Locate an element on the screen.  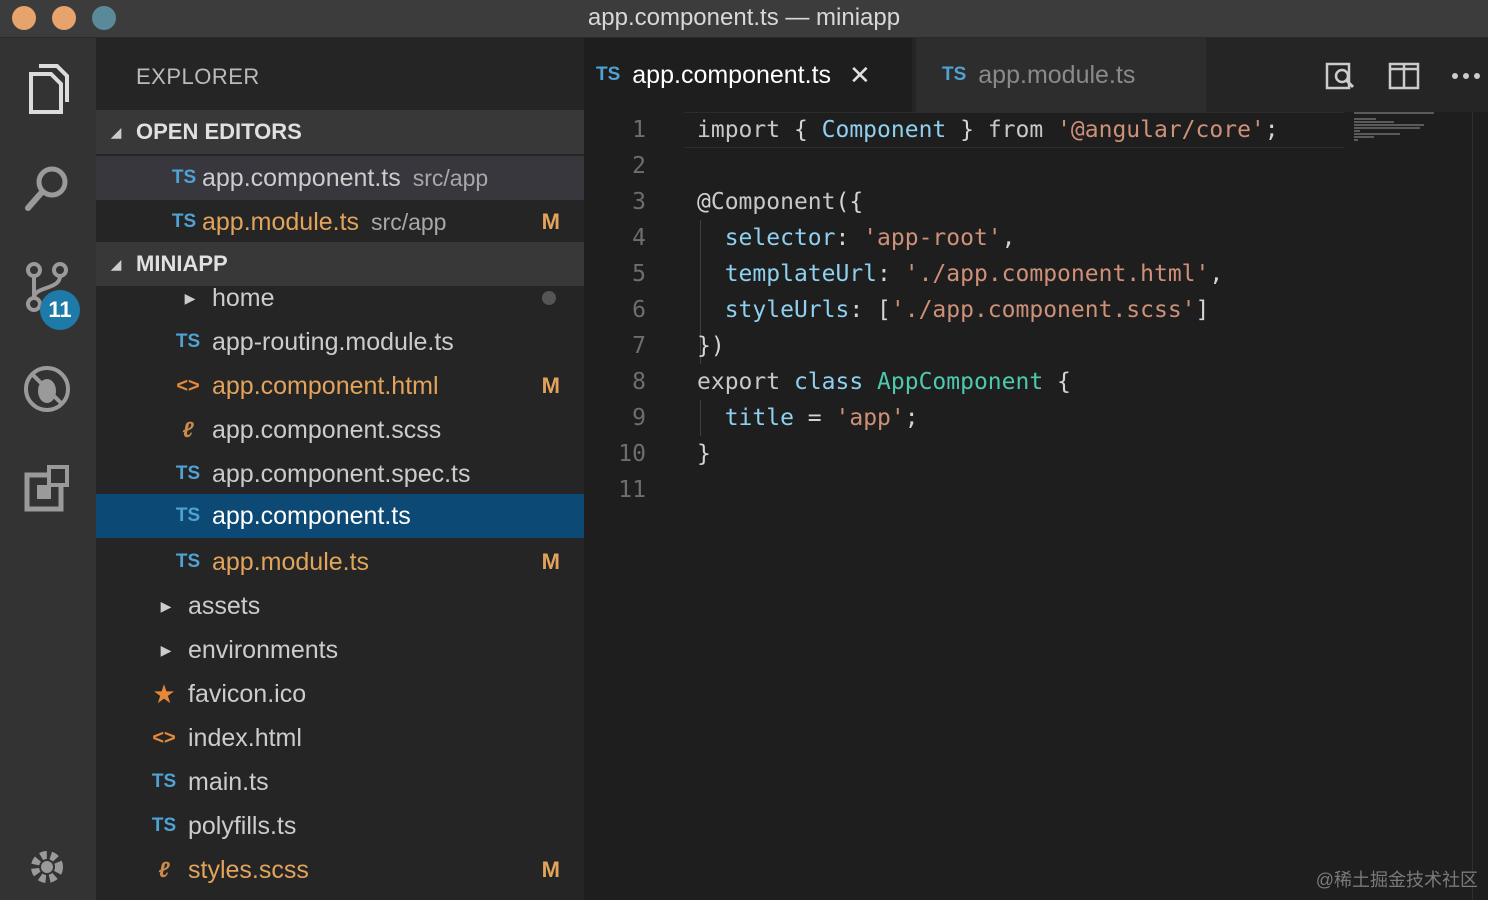
line-number: 3 is located at coordinates (639, 202).